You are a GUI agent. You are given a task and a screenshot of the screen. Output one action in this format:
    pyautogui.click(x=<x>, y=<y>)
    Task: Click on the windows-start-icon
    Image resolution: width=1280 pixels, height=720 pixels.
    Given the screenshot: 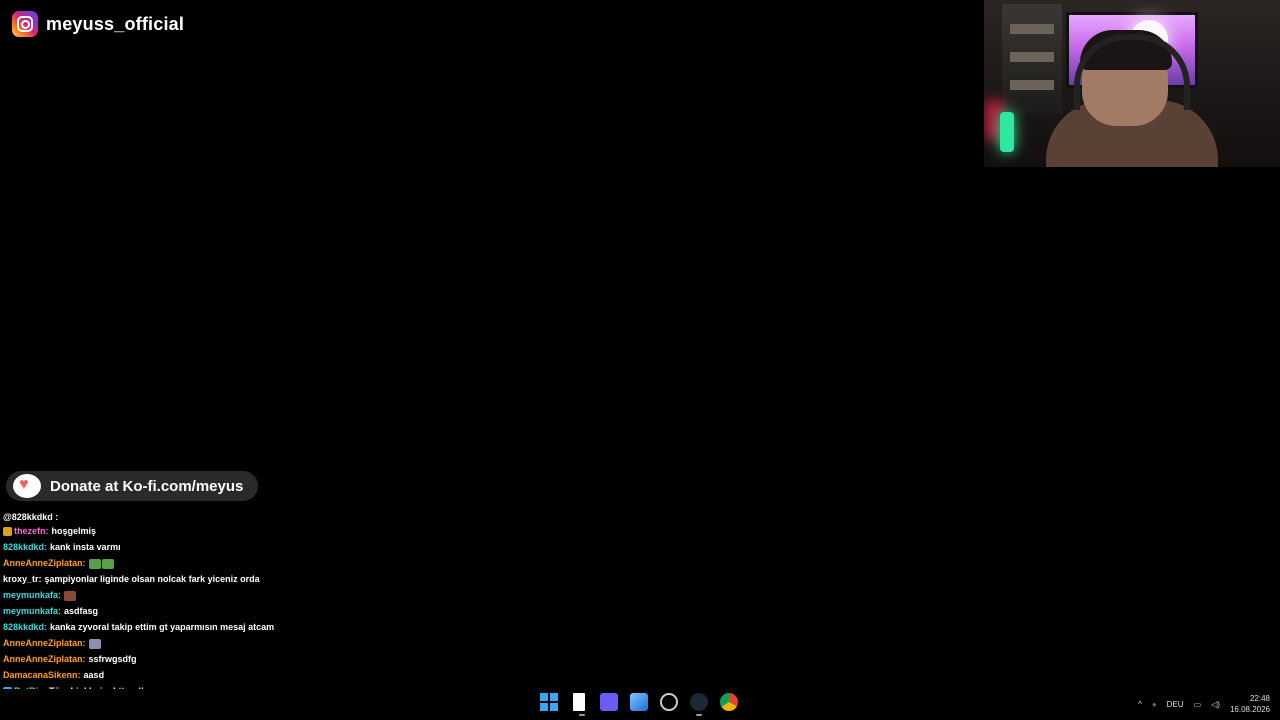 What is the action you would take?
    pyautogui.click(x=549, y=702)
    